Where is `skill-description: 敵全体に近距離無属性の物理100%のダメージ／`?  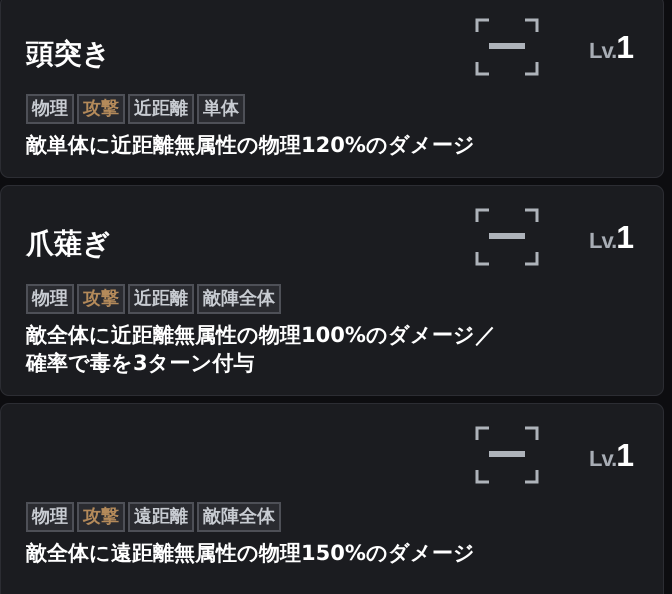
skill-description: 敵全体に近距離無属性の物理100%のダメージ／ is located at coordinates (261, 336).